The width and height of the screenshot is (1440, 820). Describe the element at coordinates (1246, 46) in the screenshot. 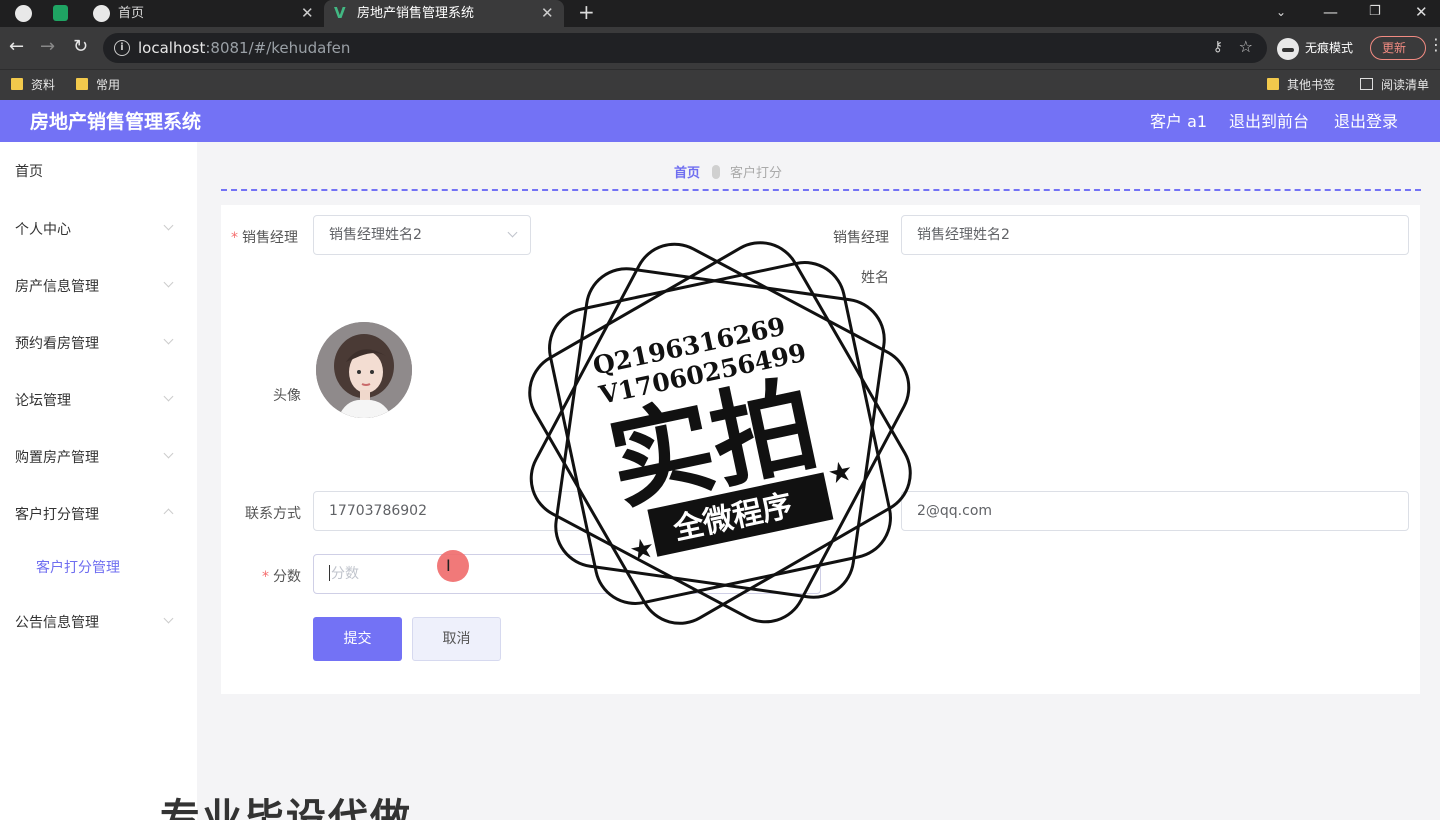

I see `bookmark-star-icon: ☆` at that location.